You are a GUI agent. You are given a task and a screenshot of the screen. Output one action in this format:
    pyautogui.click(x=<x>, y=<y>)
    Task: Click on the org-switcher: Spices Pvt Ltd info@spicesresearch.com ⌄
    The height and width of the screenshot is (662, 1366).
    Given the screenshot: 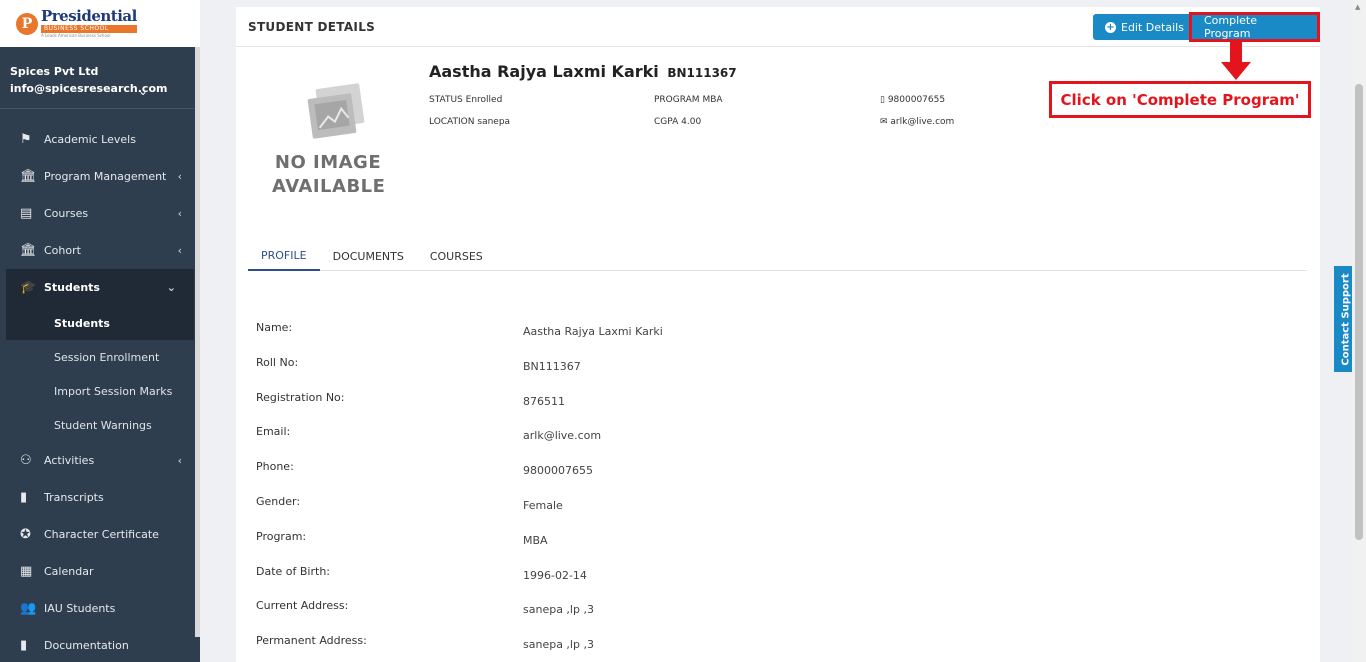 What is the action you would take?
    pyautogui.click(x=97, y=78)
    